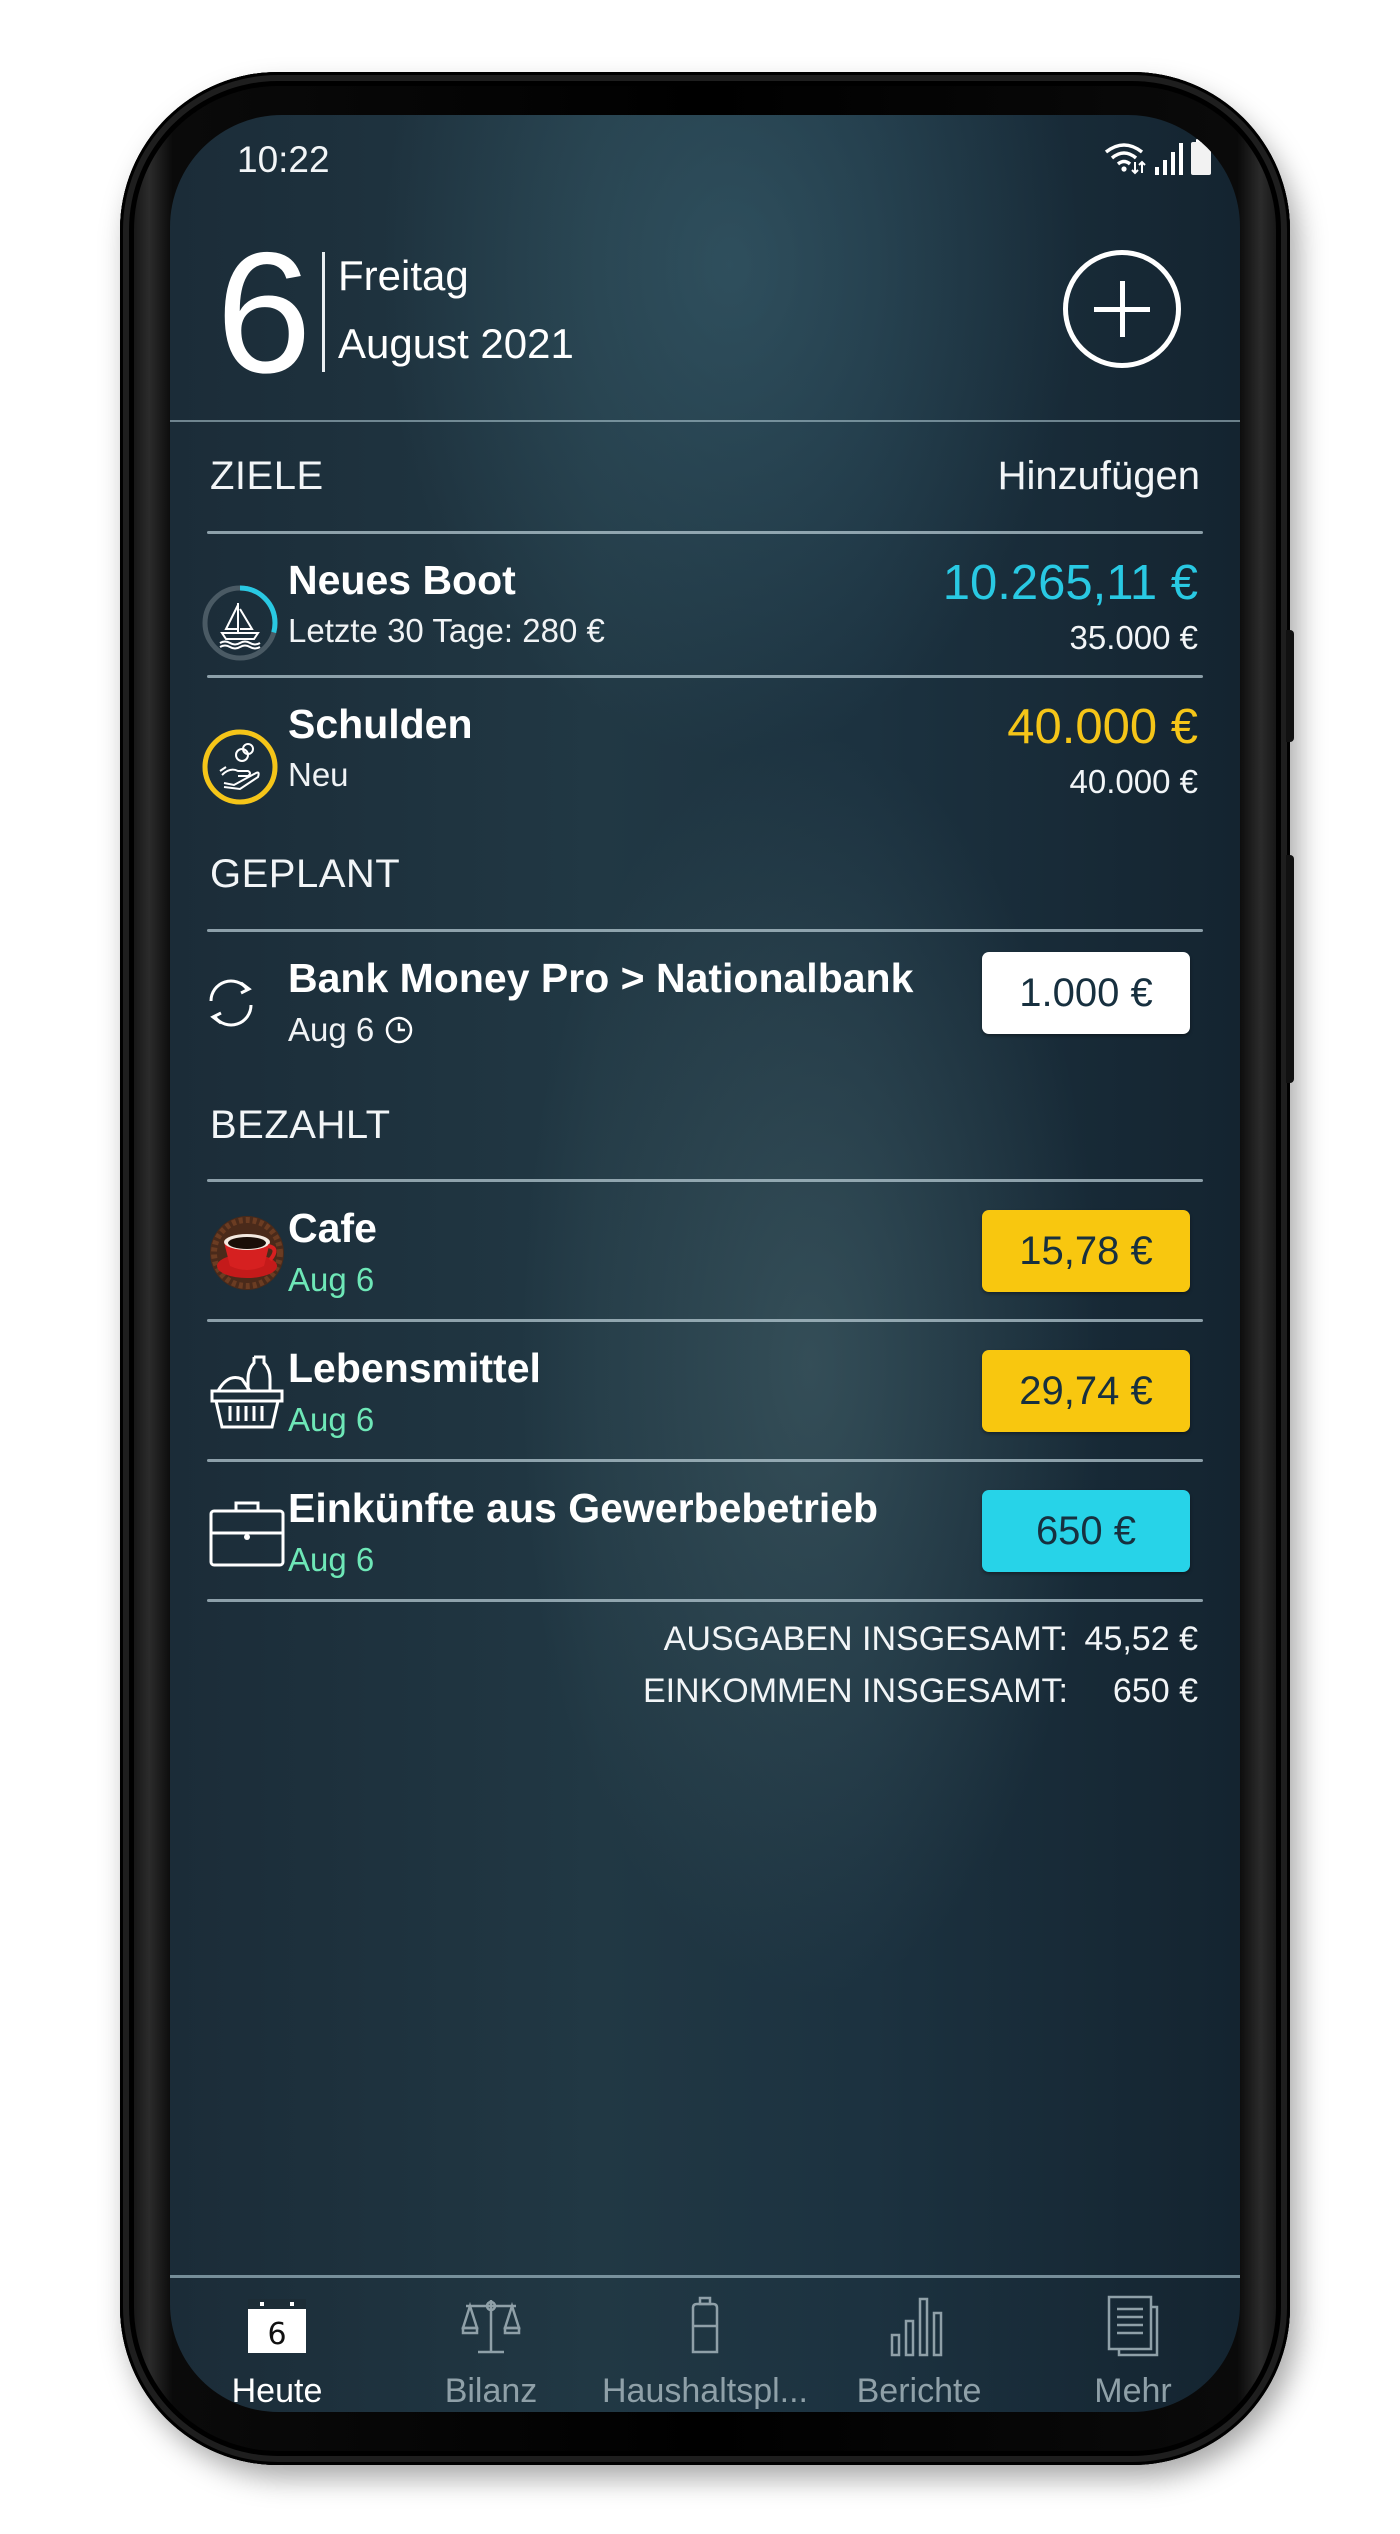 The image size is (1400, 2534). What do you see at coordinates (1099, 476) in the screenshot?
I see `add-goal-link: Hinzufügen` at bounding box center [1099, 476].